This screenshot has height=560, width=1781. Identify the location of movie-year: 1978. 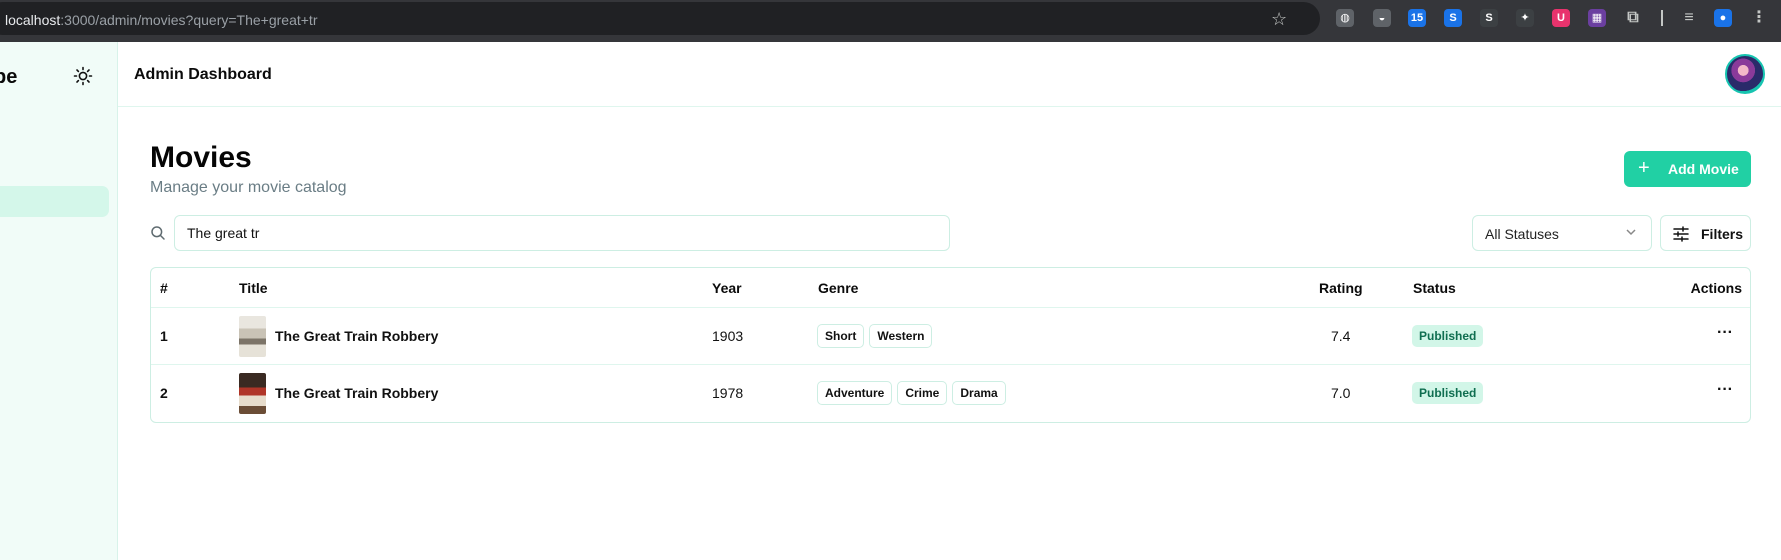
(728, 393).